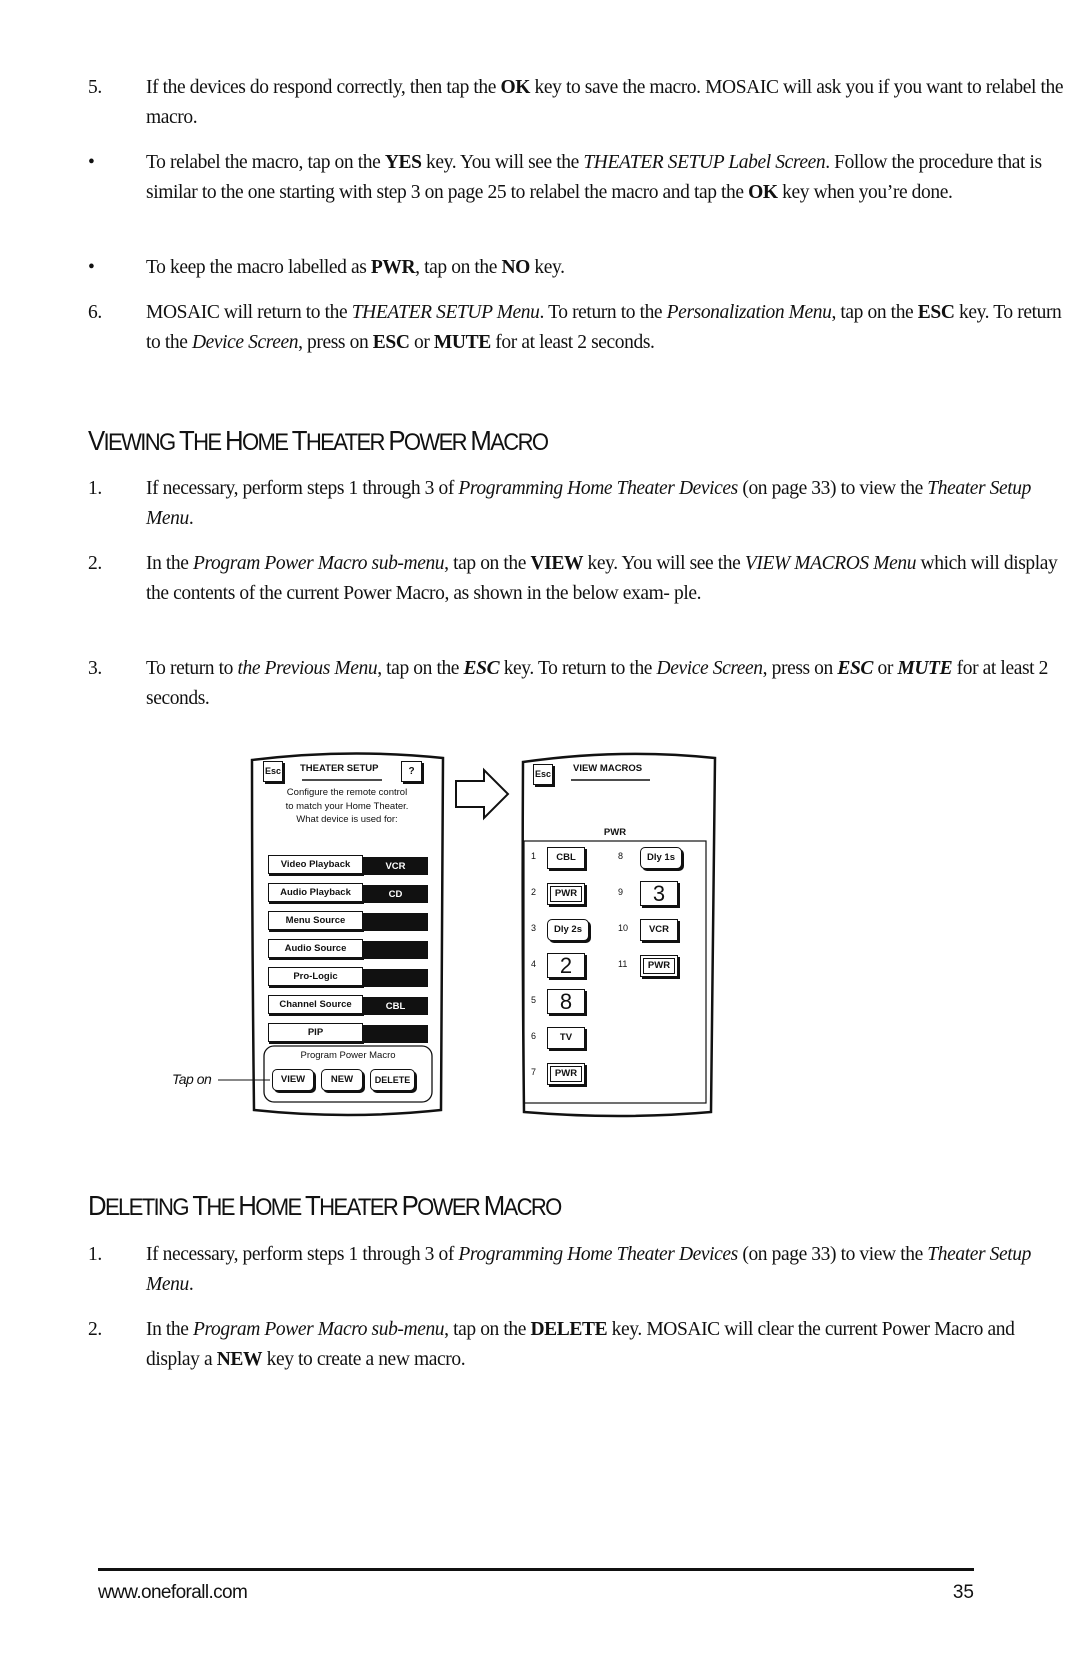  What do you see at coordinates (598, 1254) in the screenshot?
I see `emphasis-term: Programming Home Theater Devices` at bounding box center [598, 1254].